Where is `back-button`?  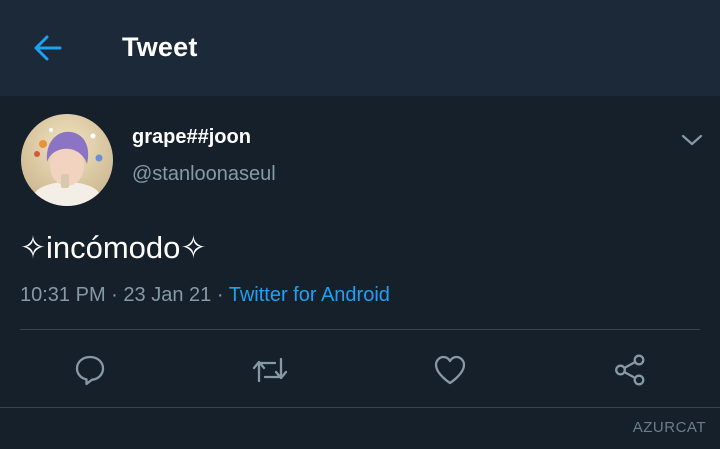
back-button is located at coordinates (48, 48).